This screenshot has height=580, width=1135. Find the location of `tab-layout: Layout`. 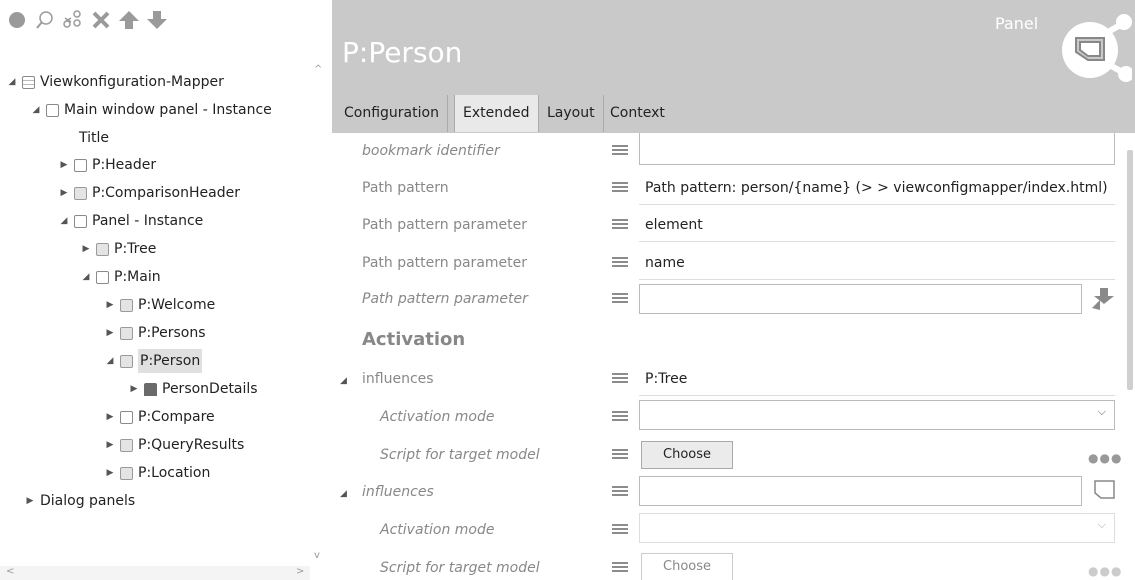

tab-layout: Layout is located at coordinates (571, 113).